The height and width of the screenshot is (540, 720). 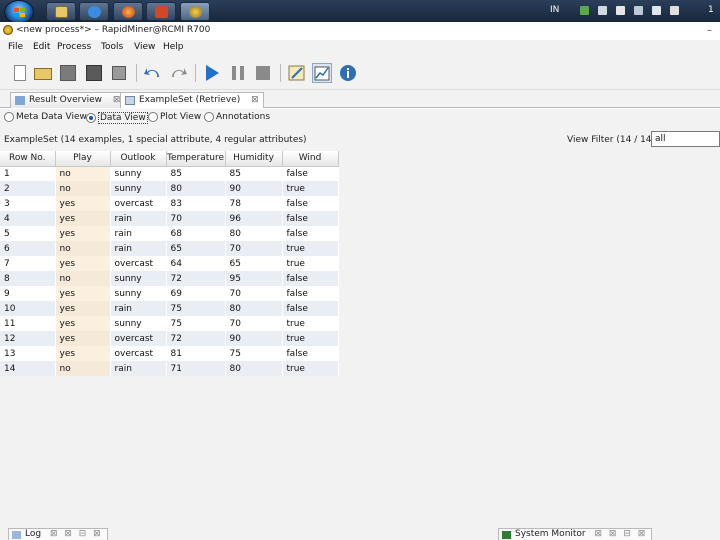 I want to click on menu-bar: File Edit Process Tools View Help, so click(x=360, y=48).